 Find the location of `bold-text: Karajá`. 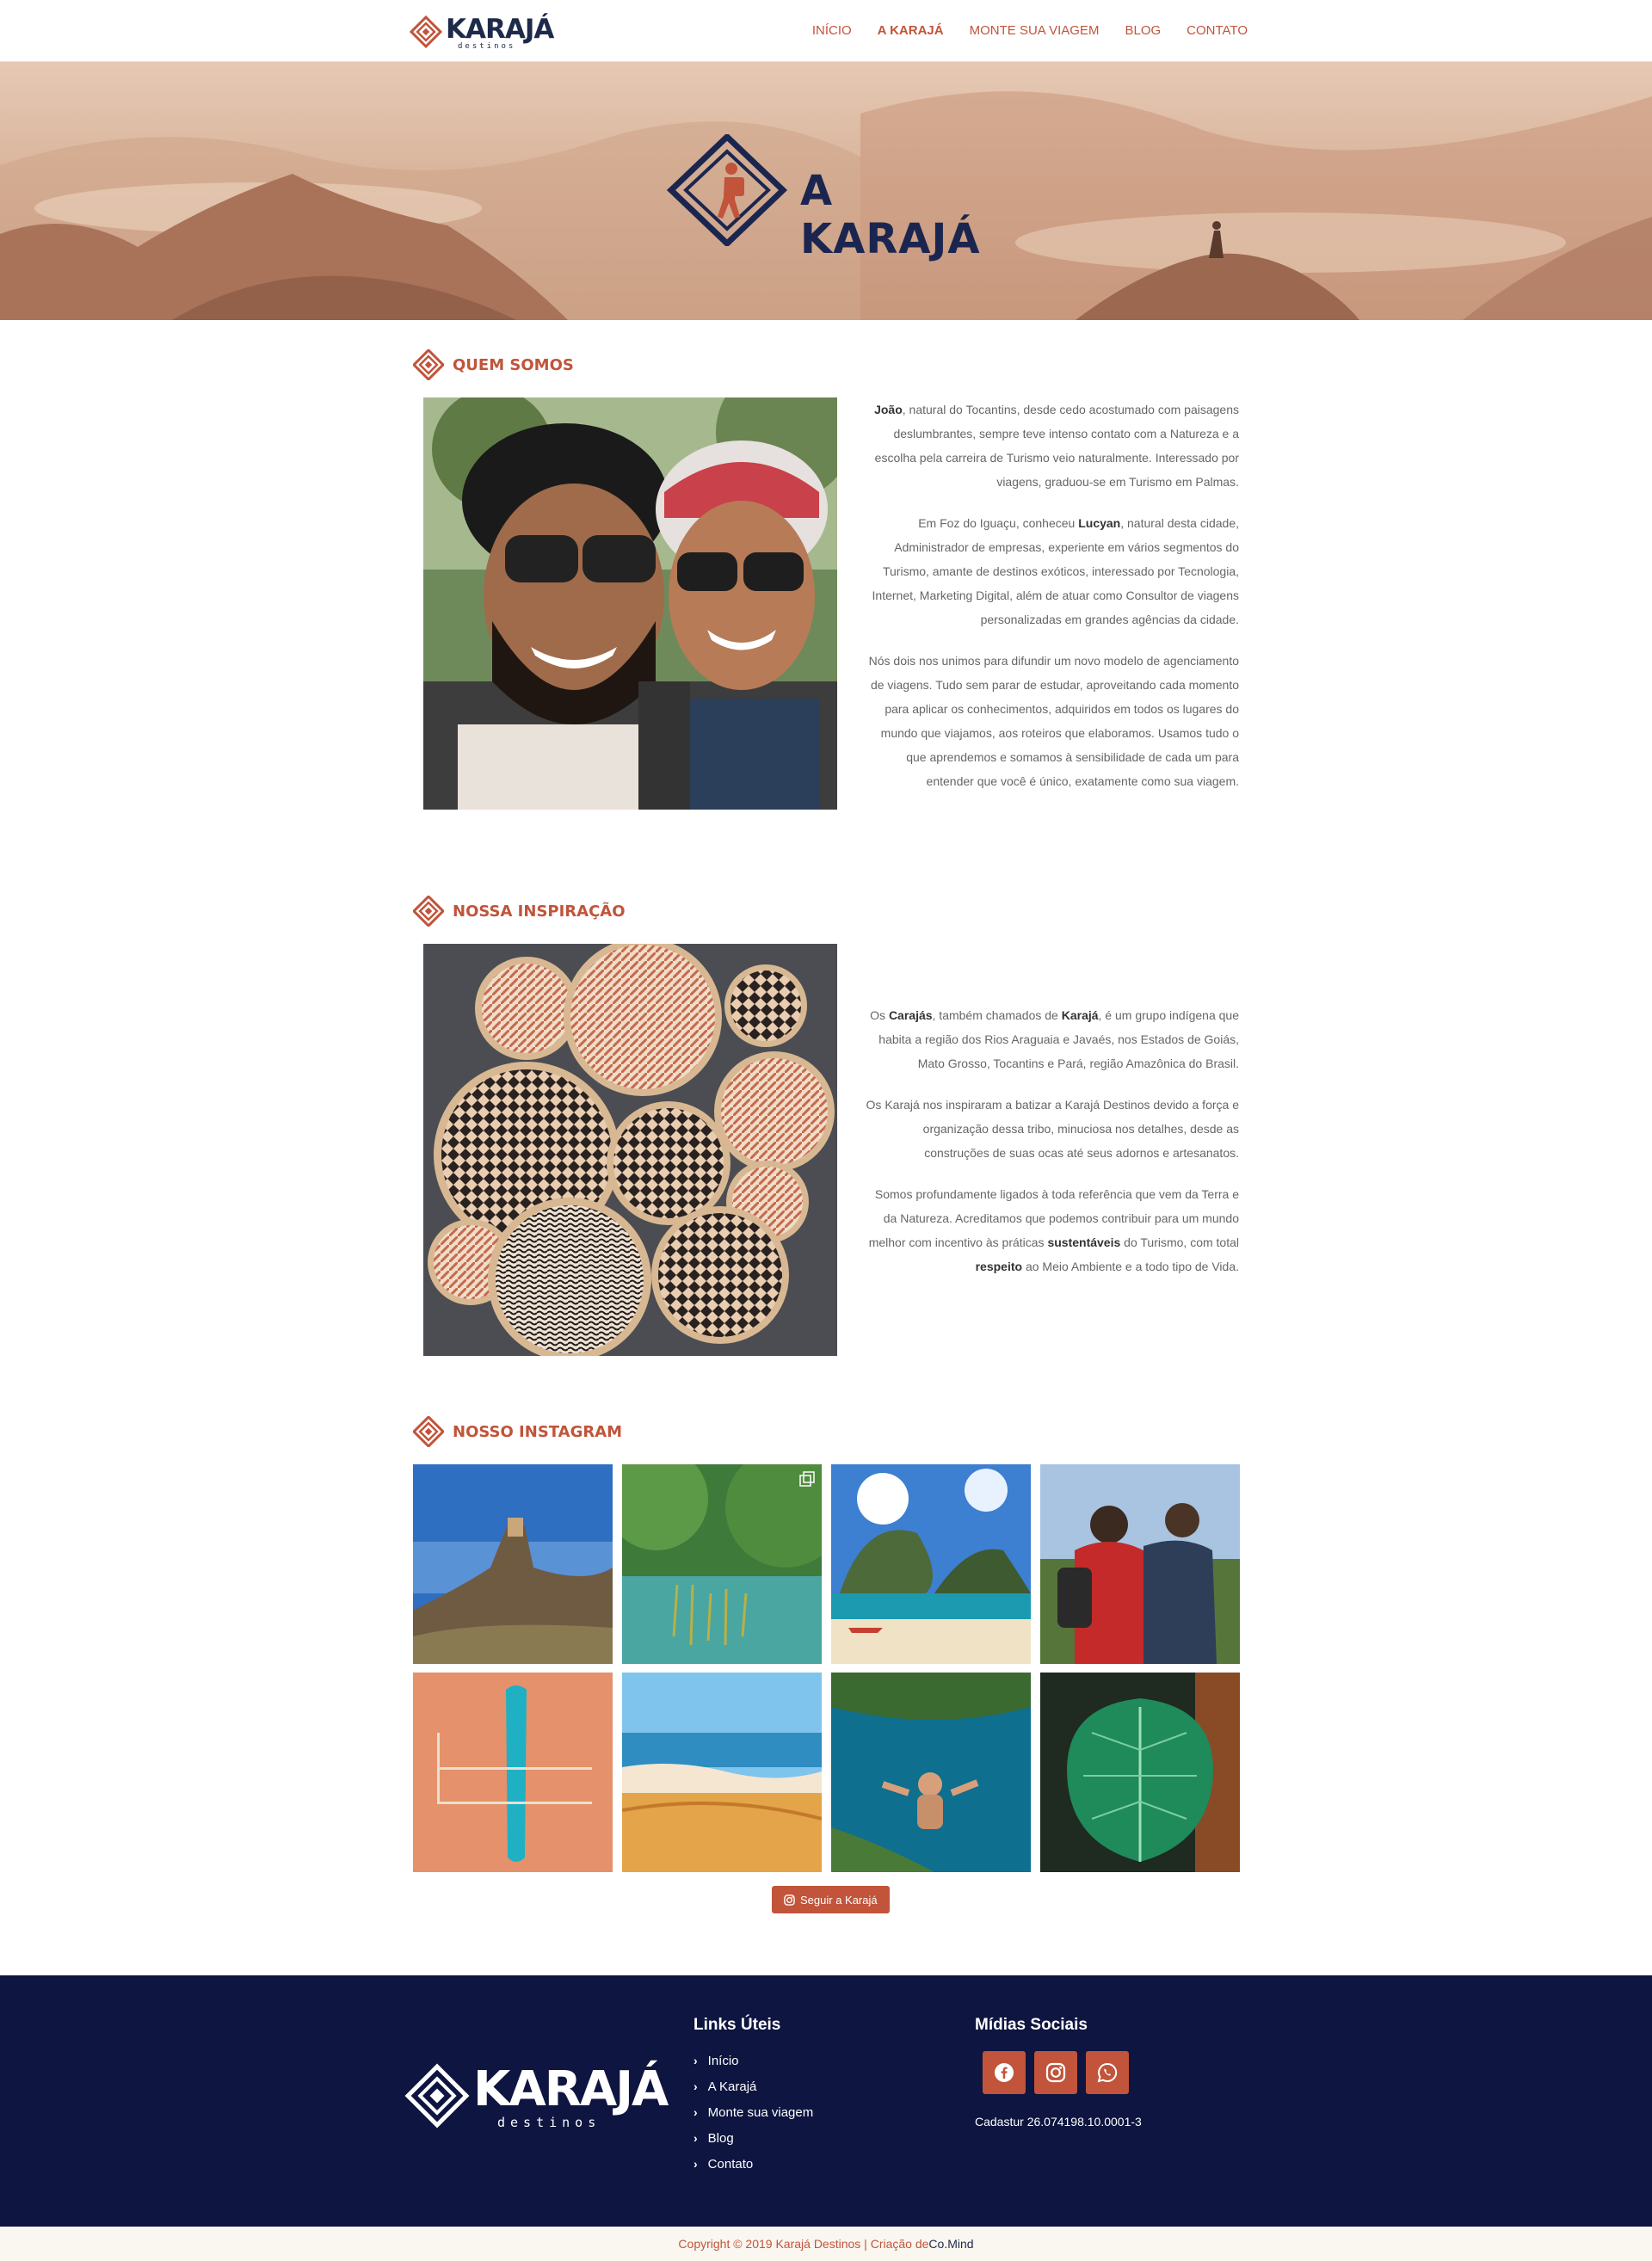

bold-text: Karajá is located at coordinates (1080, 1015).